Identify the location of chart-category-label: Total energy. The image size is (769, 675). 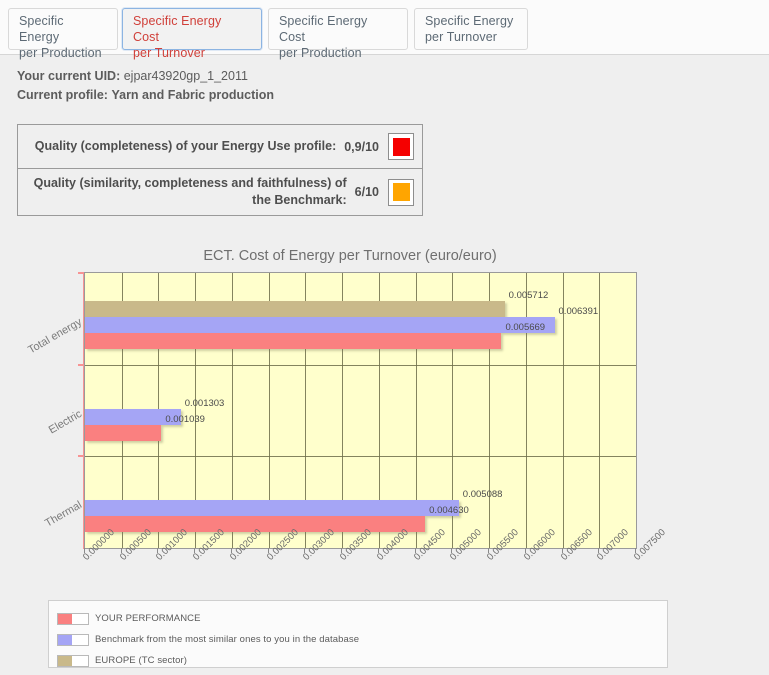
(55, 336).